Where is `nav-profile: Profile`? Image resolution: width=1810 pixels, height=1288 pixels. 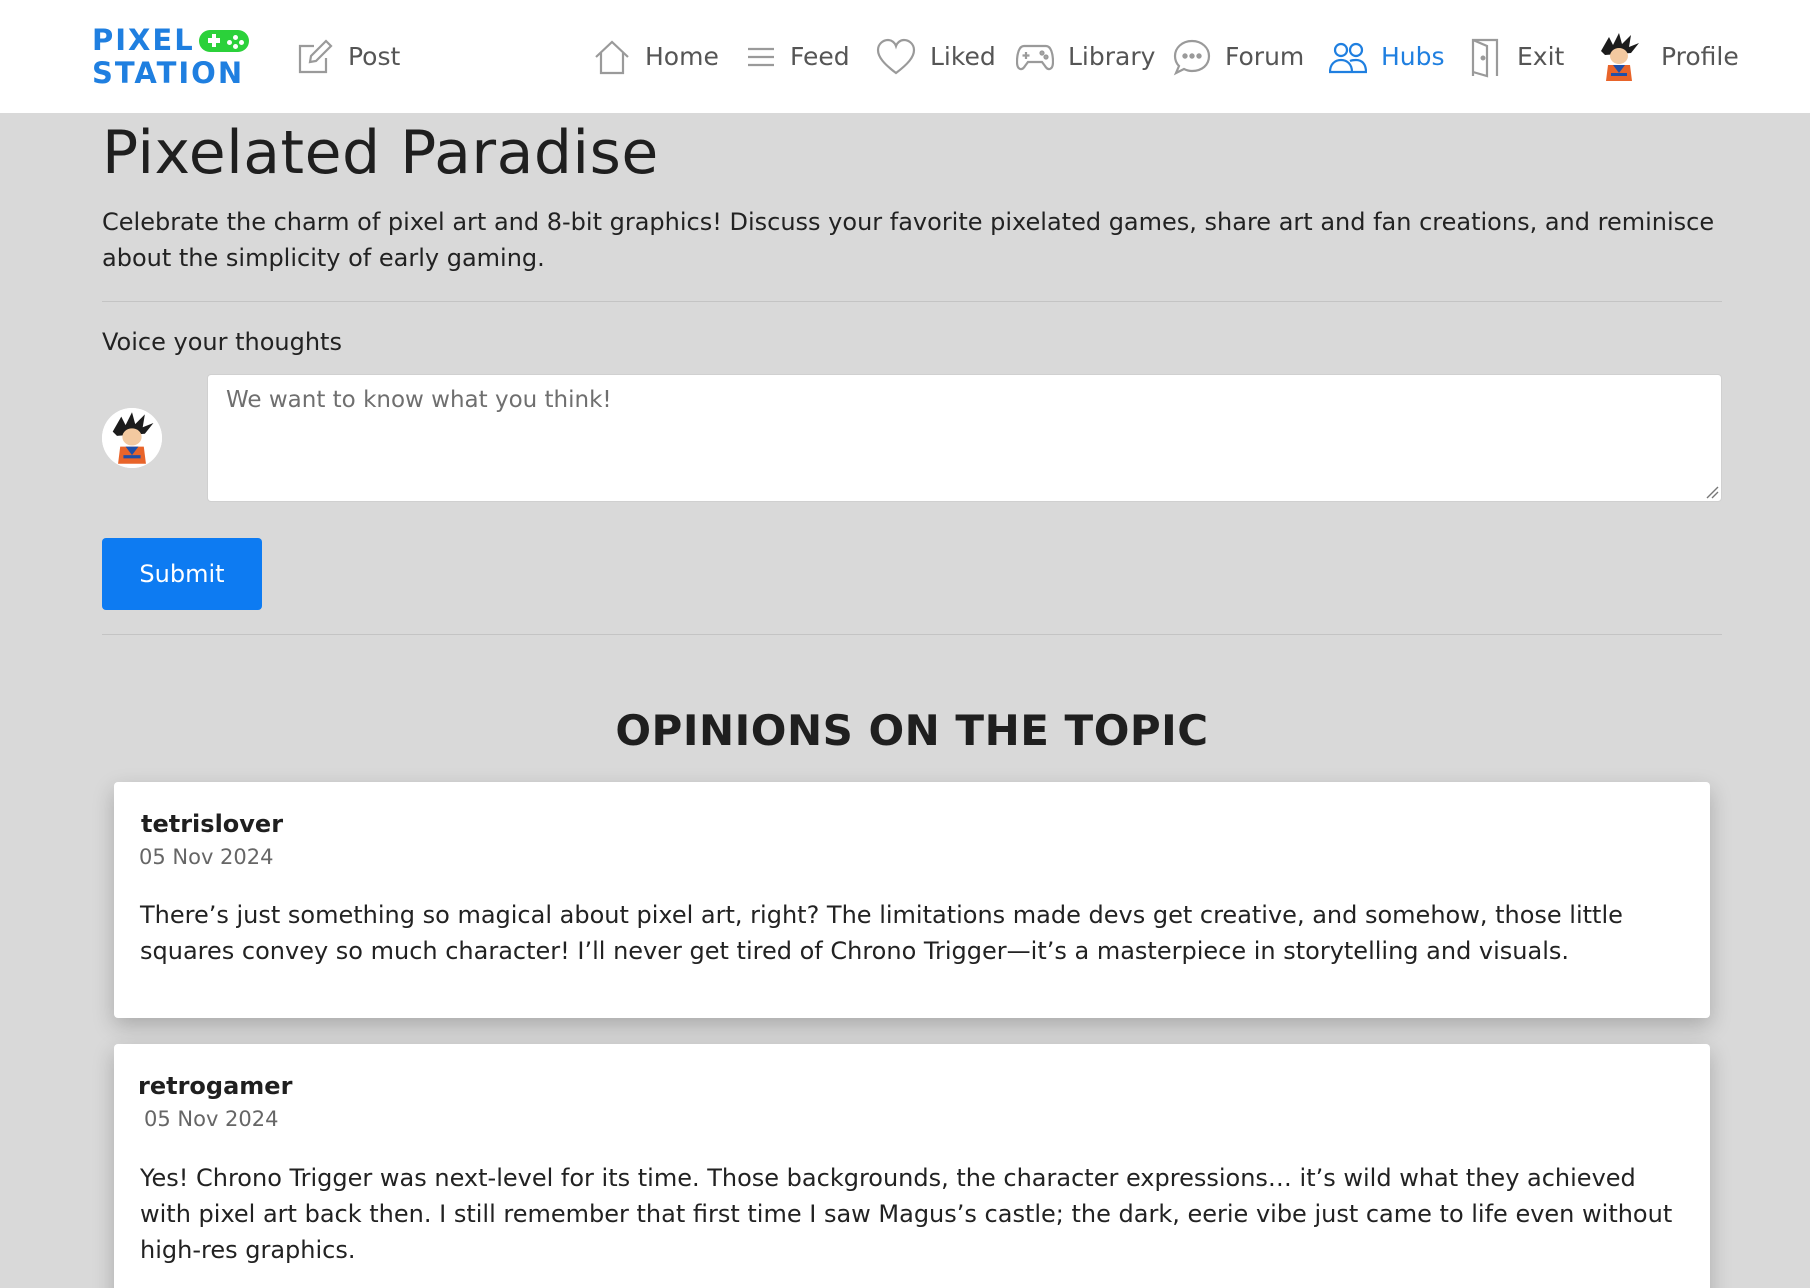 nav-profile: Profile is located at coordinates (1665, 56).